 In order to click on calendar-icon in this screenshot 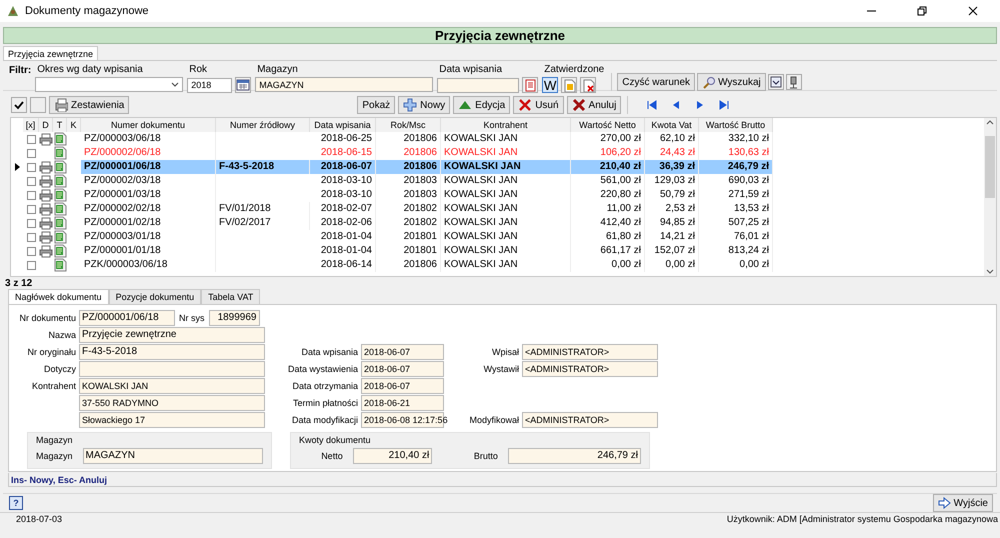, I will do `click(243, 85)`.